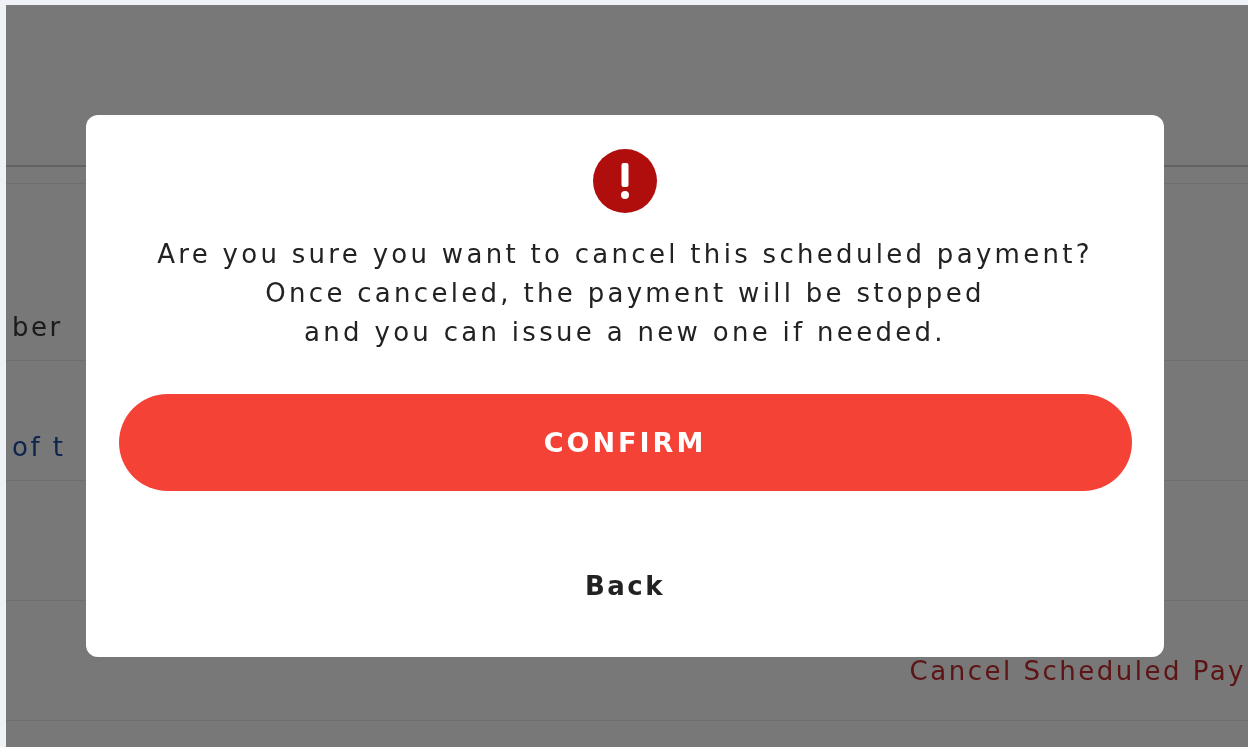 This screenshot has width=1248, height=747. I want to click on confirm-button: CONFIRM, so click(625, 442).